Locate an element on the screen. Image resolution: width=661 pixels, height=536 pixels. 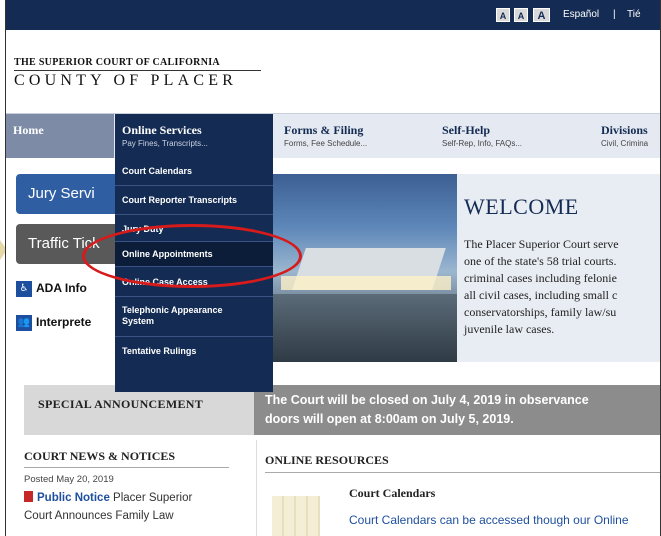
courthouse-image-lights is located at coordinates (366, 283).